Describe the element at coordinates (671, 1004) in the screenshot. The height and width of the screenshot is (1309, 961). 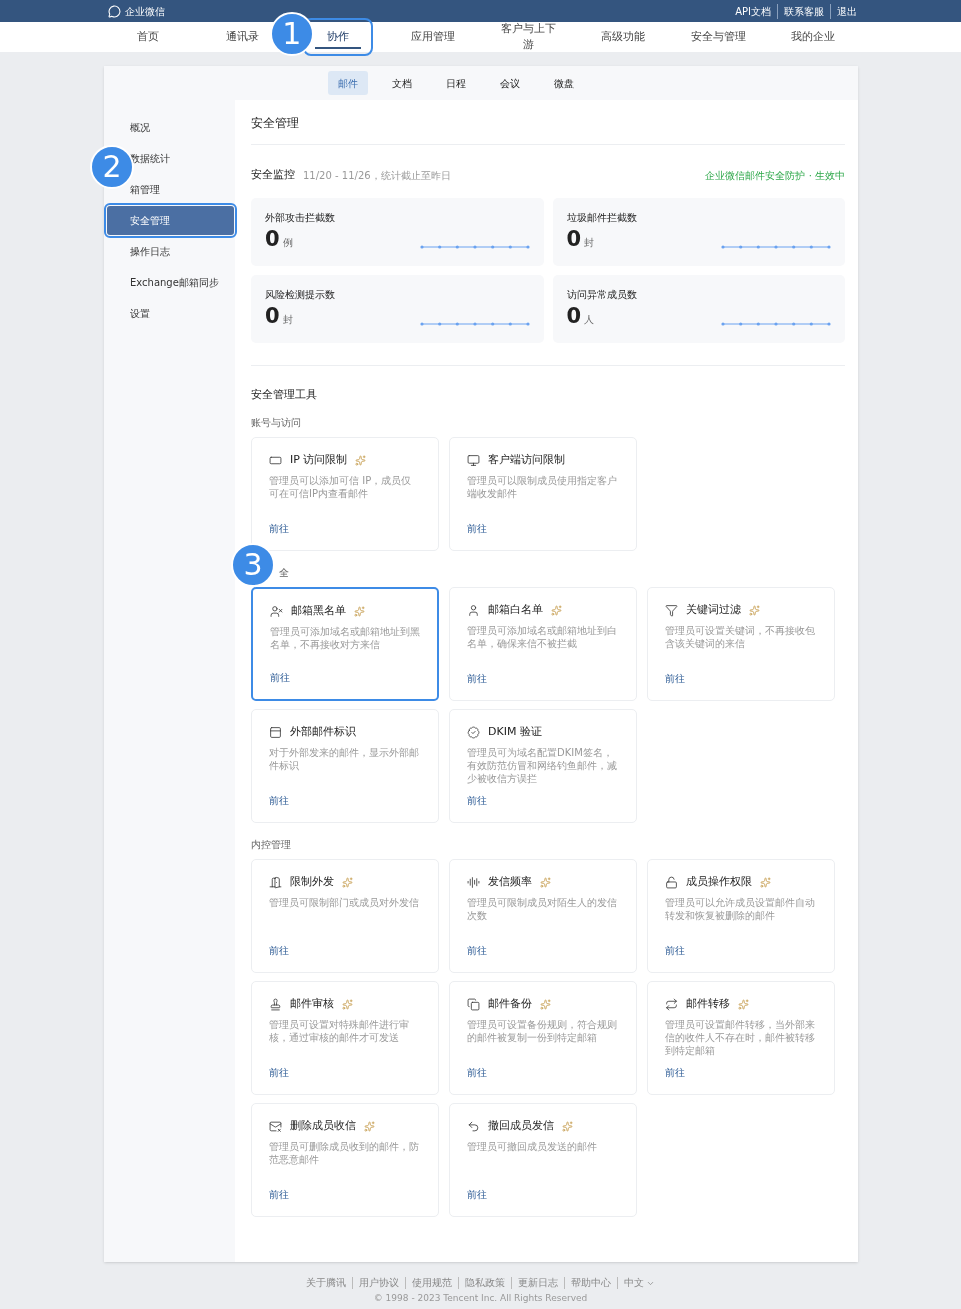
I see `repeat-icon` at that location.